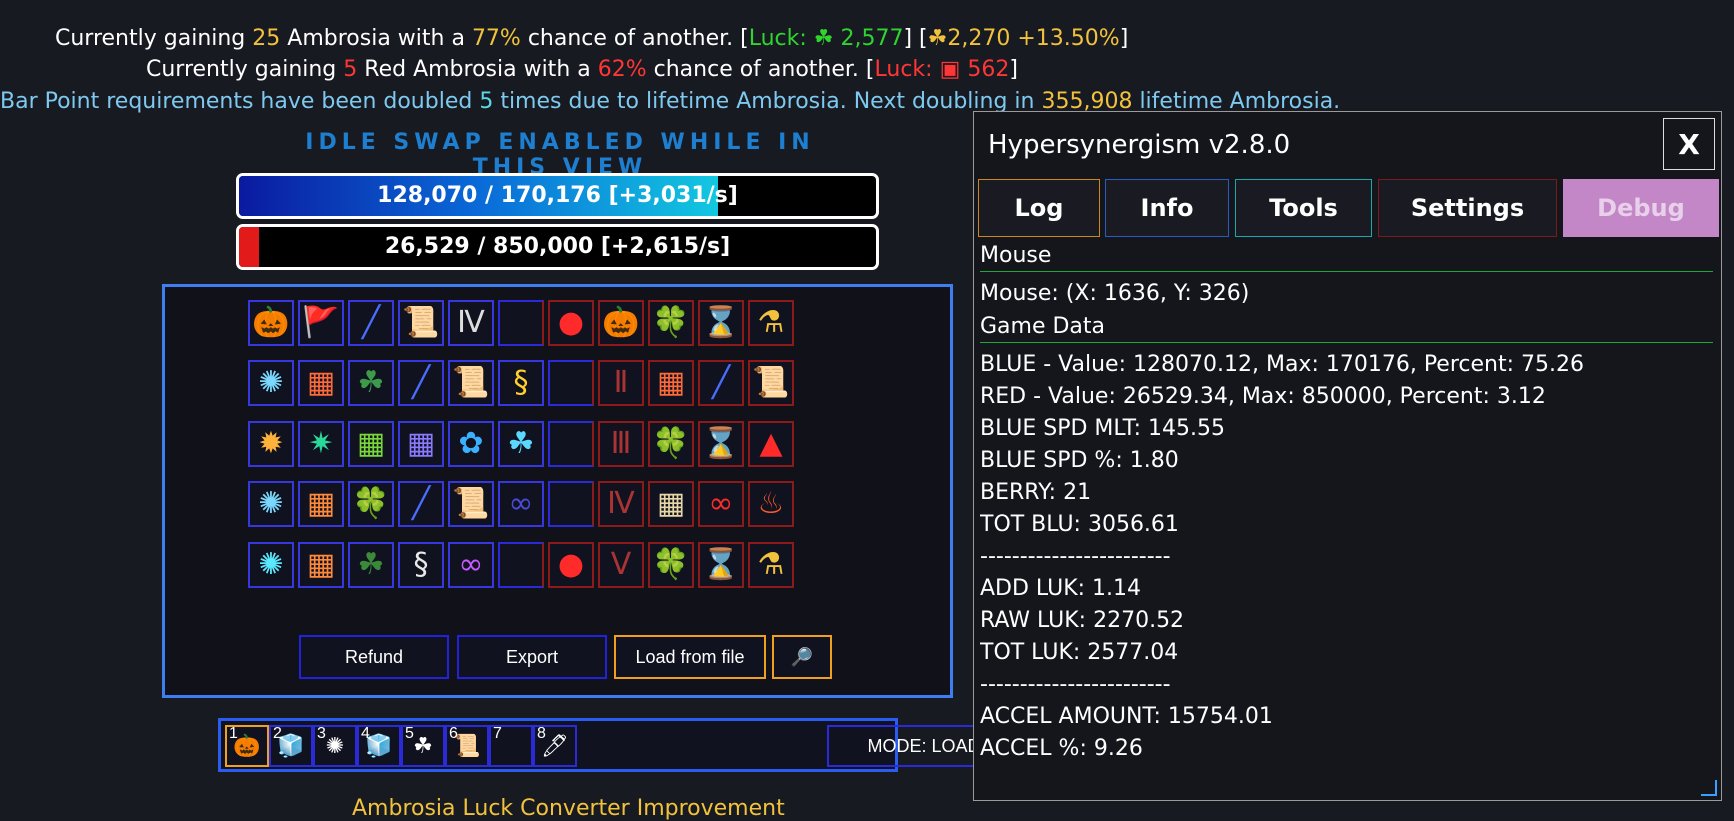 This screenshot has width=1734, height=821. I want to click on upgrade-pillar4-icon: Ⅳ, so click(621, 504).